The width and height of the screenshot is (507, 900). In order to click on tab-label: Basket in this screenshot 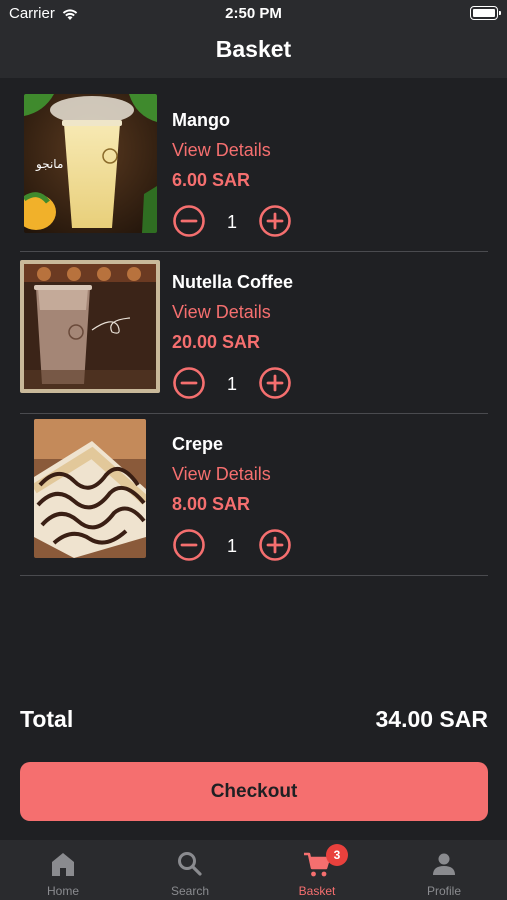, I will do `click(317, 891)`.